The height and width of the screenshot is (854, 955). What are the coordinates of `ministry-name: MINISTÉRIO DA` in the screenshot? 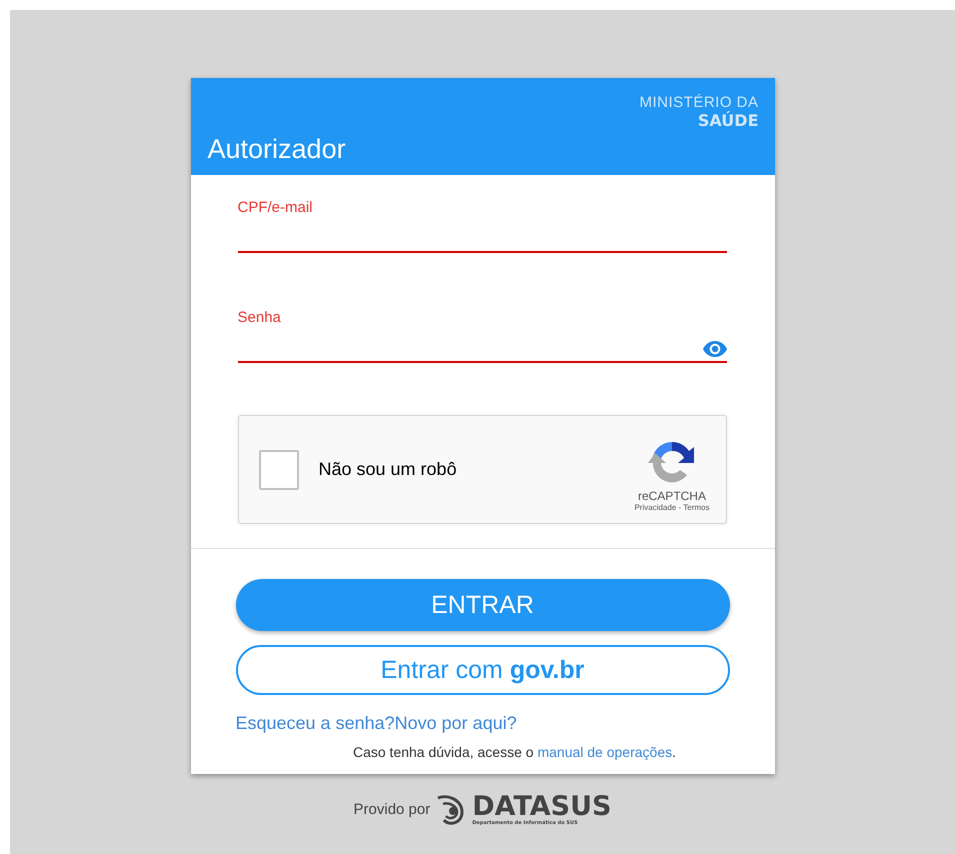 It's located at (698, 102).